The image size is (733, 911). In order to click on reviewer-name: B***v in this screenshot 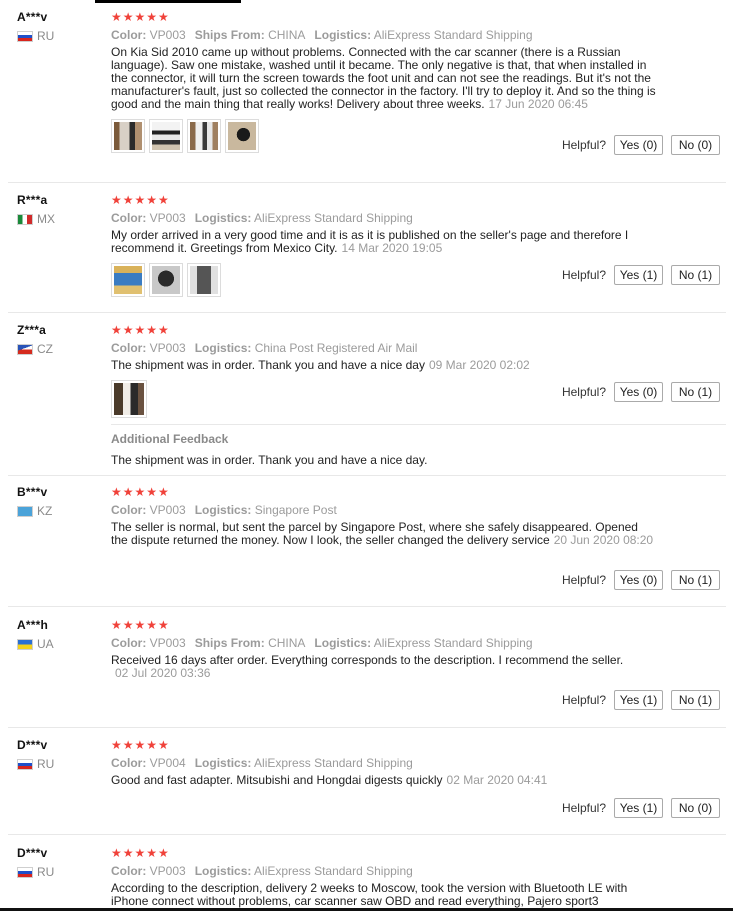, I will do `click(32, 492)`.